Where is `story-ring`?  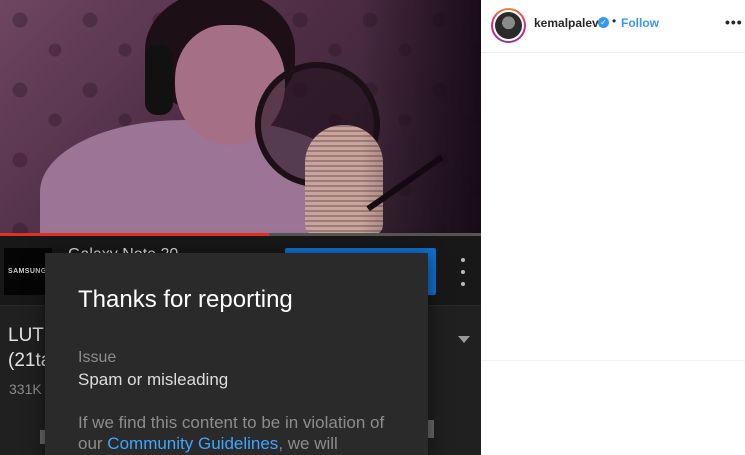
story-ring is located at coordinates (508, 25).